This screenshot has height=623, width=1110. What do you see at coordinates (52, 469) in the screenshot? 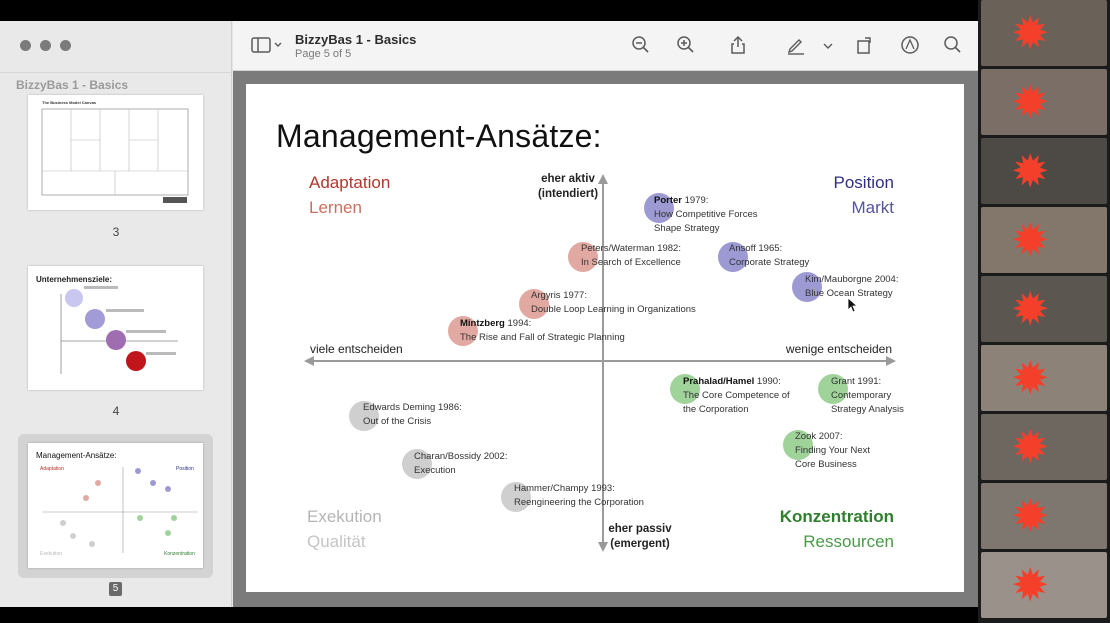
I see `svg-text: Adaptation` at bounding box center [52, 469].